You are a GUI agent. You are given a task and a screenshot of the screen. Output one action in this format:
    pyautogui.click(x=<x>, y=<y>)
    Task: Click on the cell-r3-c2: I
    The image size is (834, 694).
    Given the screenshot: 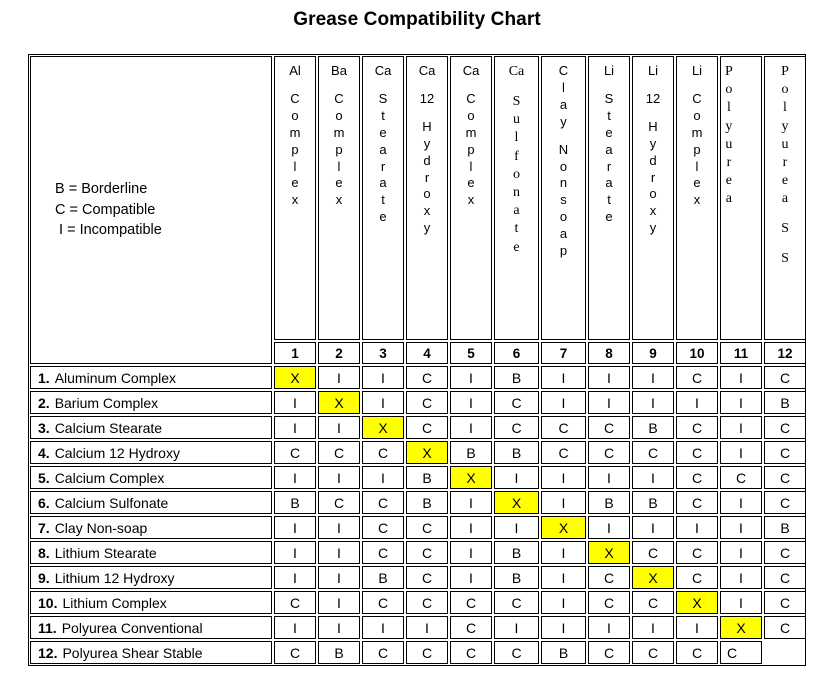 What is the action you would take?
    pyautogui.click(x=339, y=427)
    